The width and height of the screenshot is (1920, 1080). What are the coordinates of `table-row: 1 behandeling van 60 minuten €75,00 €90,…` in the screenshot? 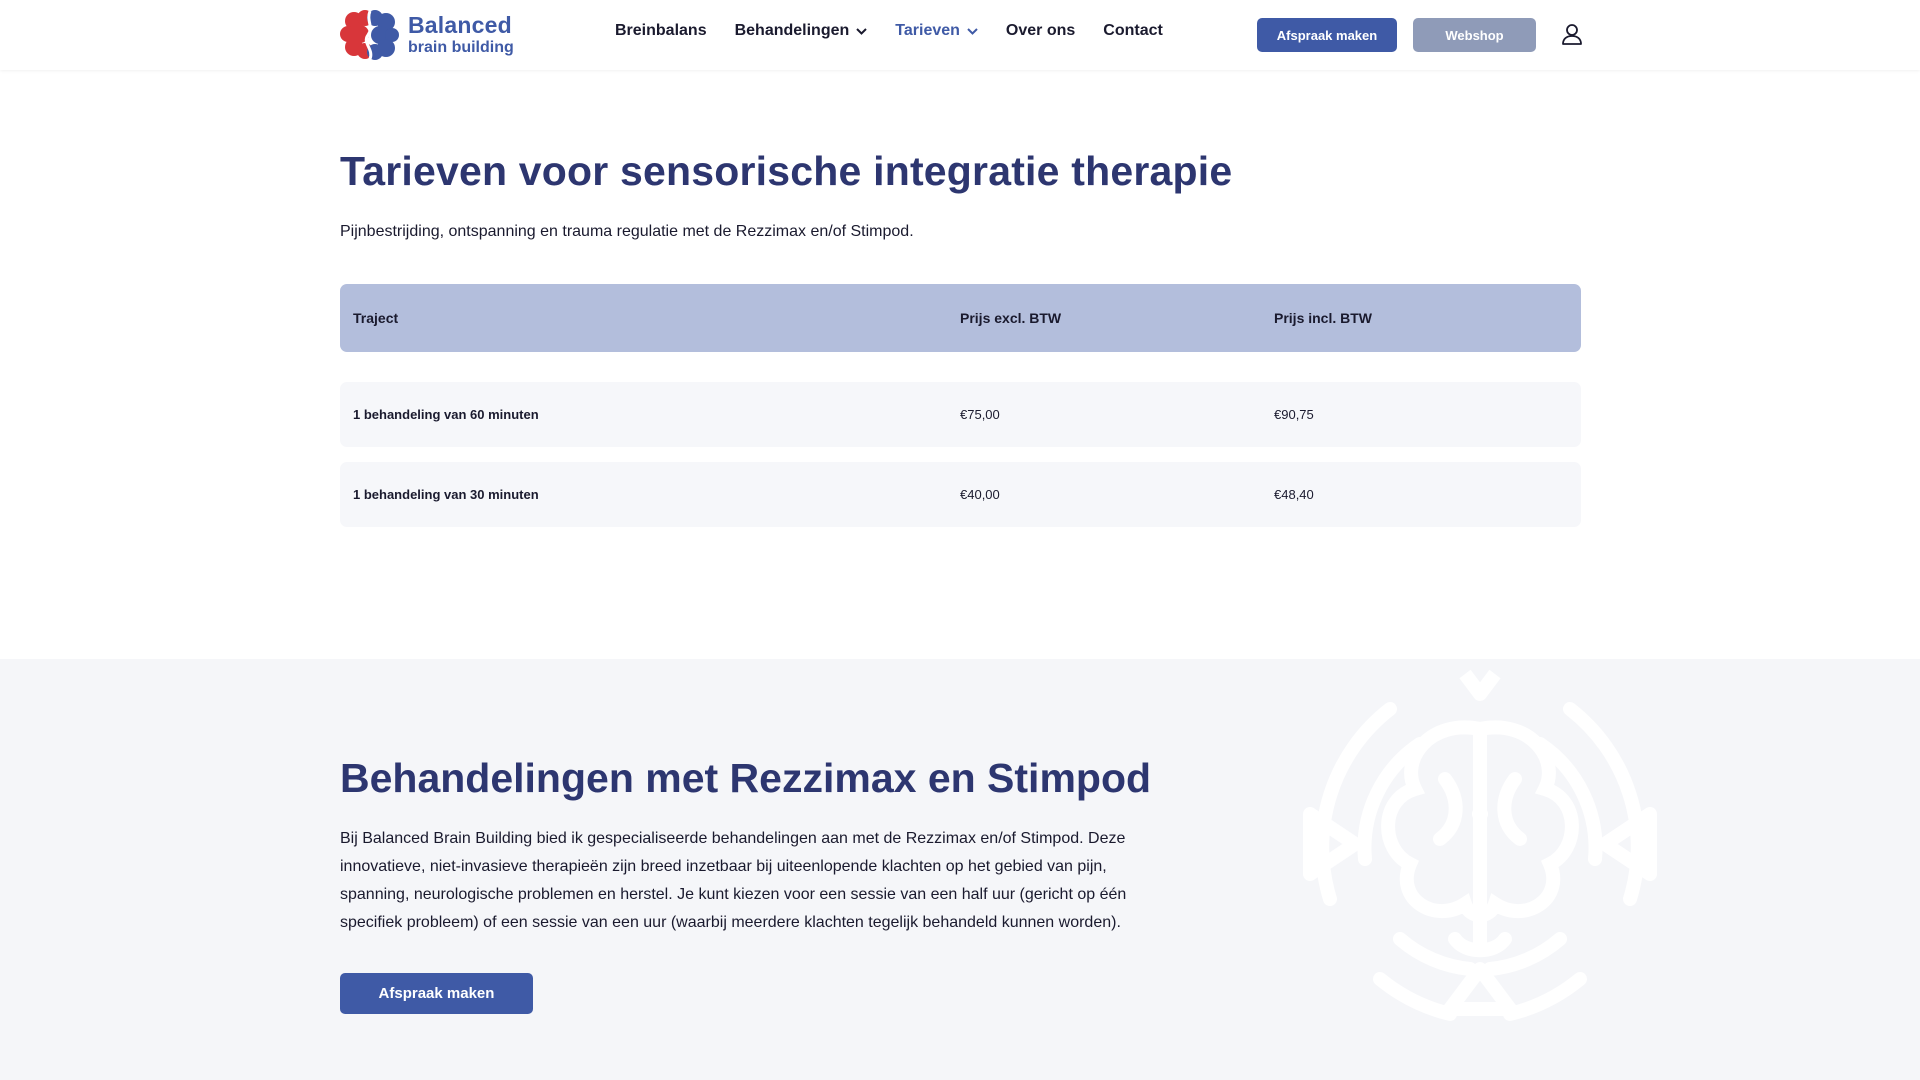 It's located at (960, 414).